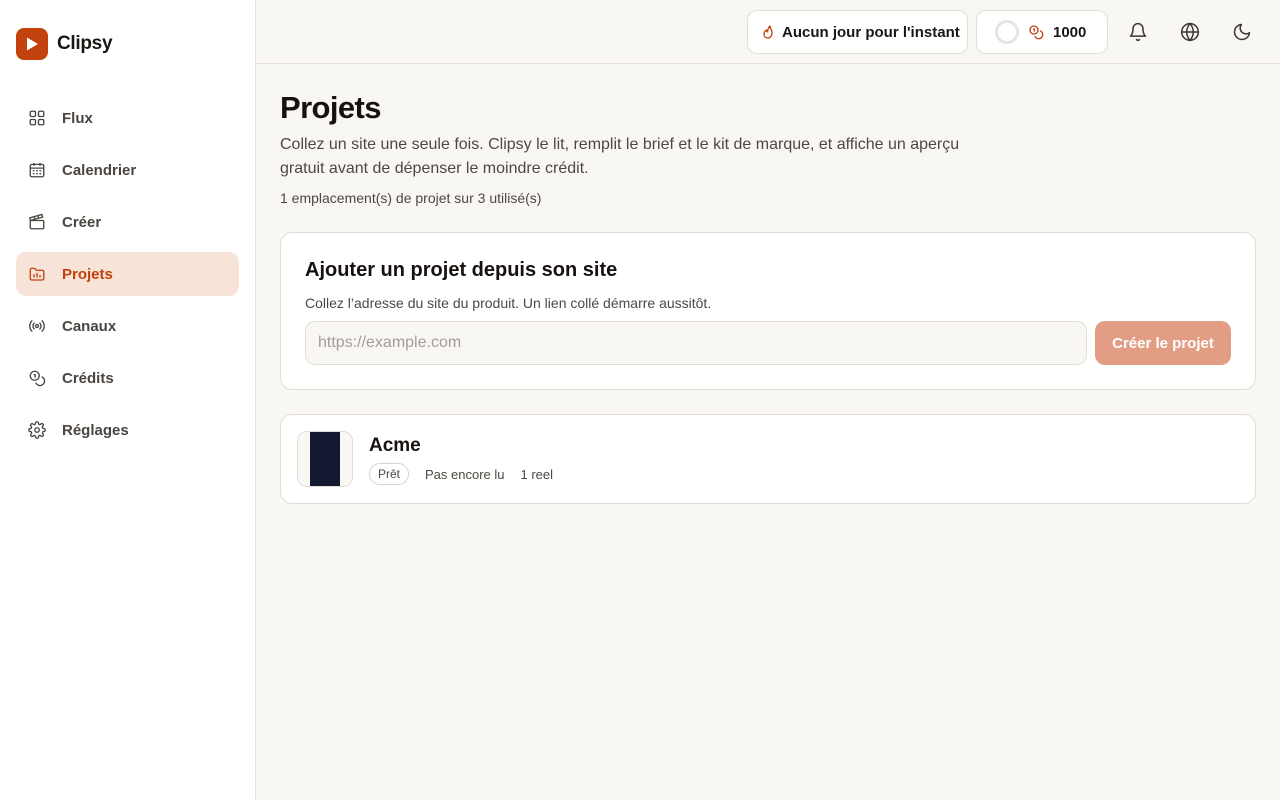 This screenshot has width=1280, height=800. What do you see at coordinates (1007, 32) in the screenshot?
I see `progress-ring-icon` at bounding box center [1007, 32].